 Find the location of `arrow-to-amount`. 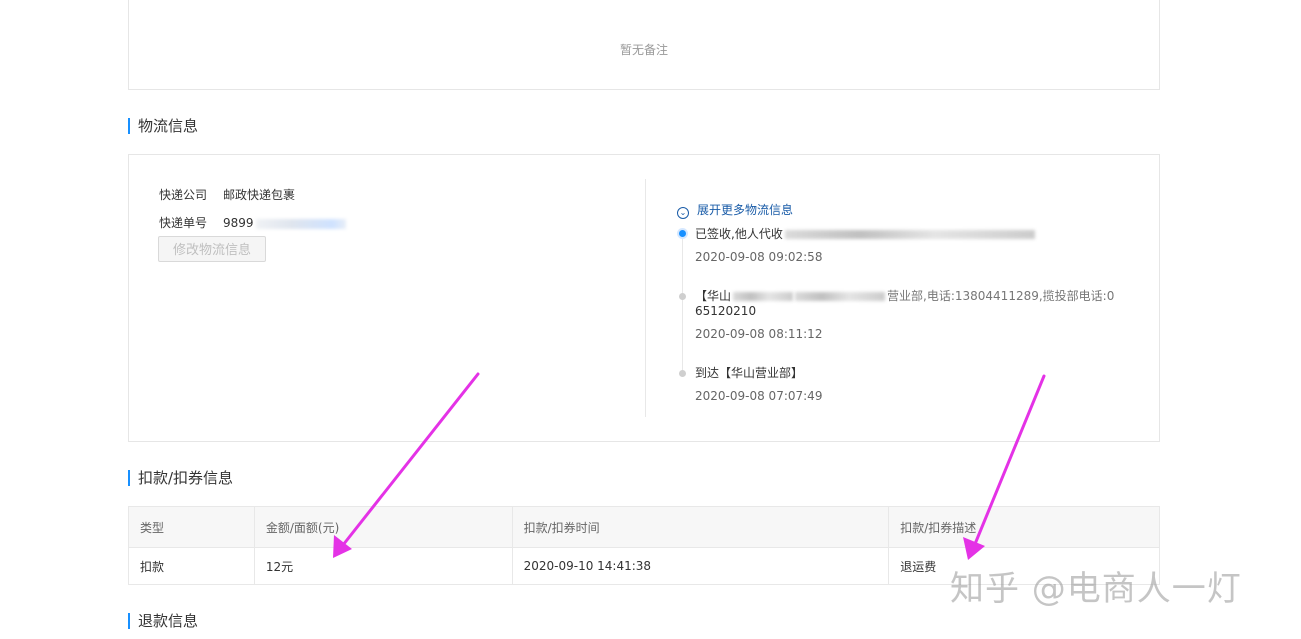

arrow-to-amount is located at coordinates (406, 465).